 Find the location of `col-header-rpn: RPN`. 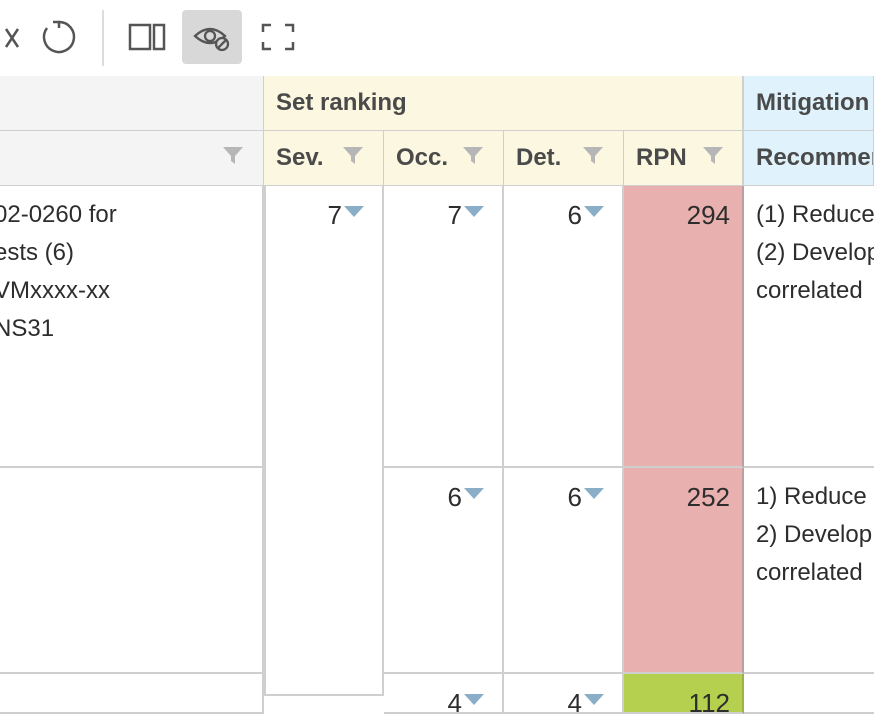

col-header-rpn: RPN is located at coordinates (684, 158).